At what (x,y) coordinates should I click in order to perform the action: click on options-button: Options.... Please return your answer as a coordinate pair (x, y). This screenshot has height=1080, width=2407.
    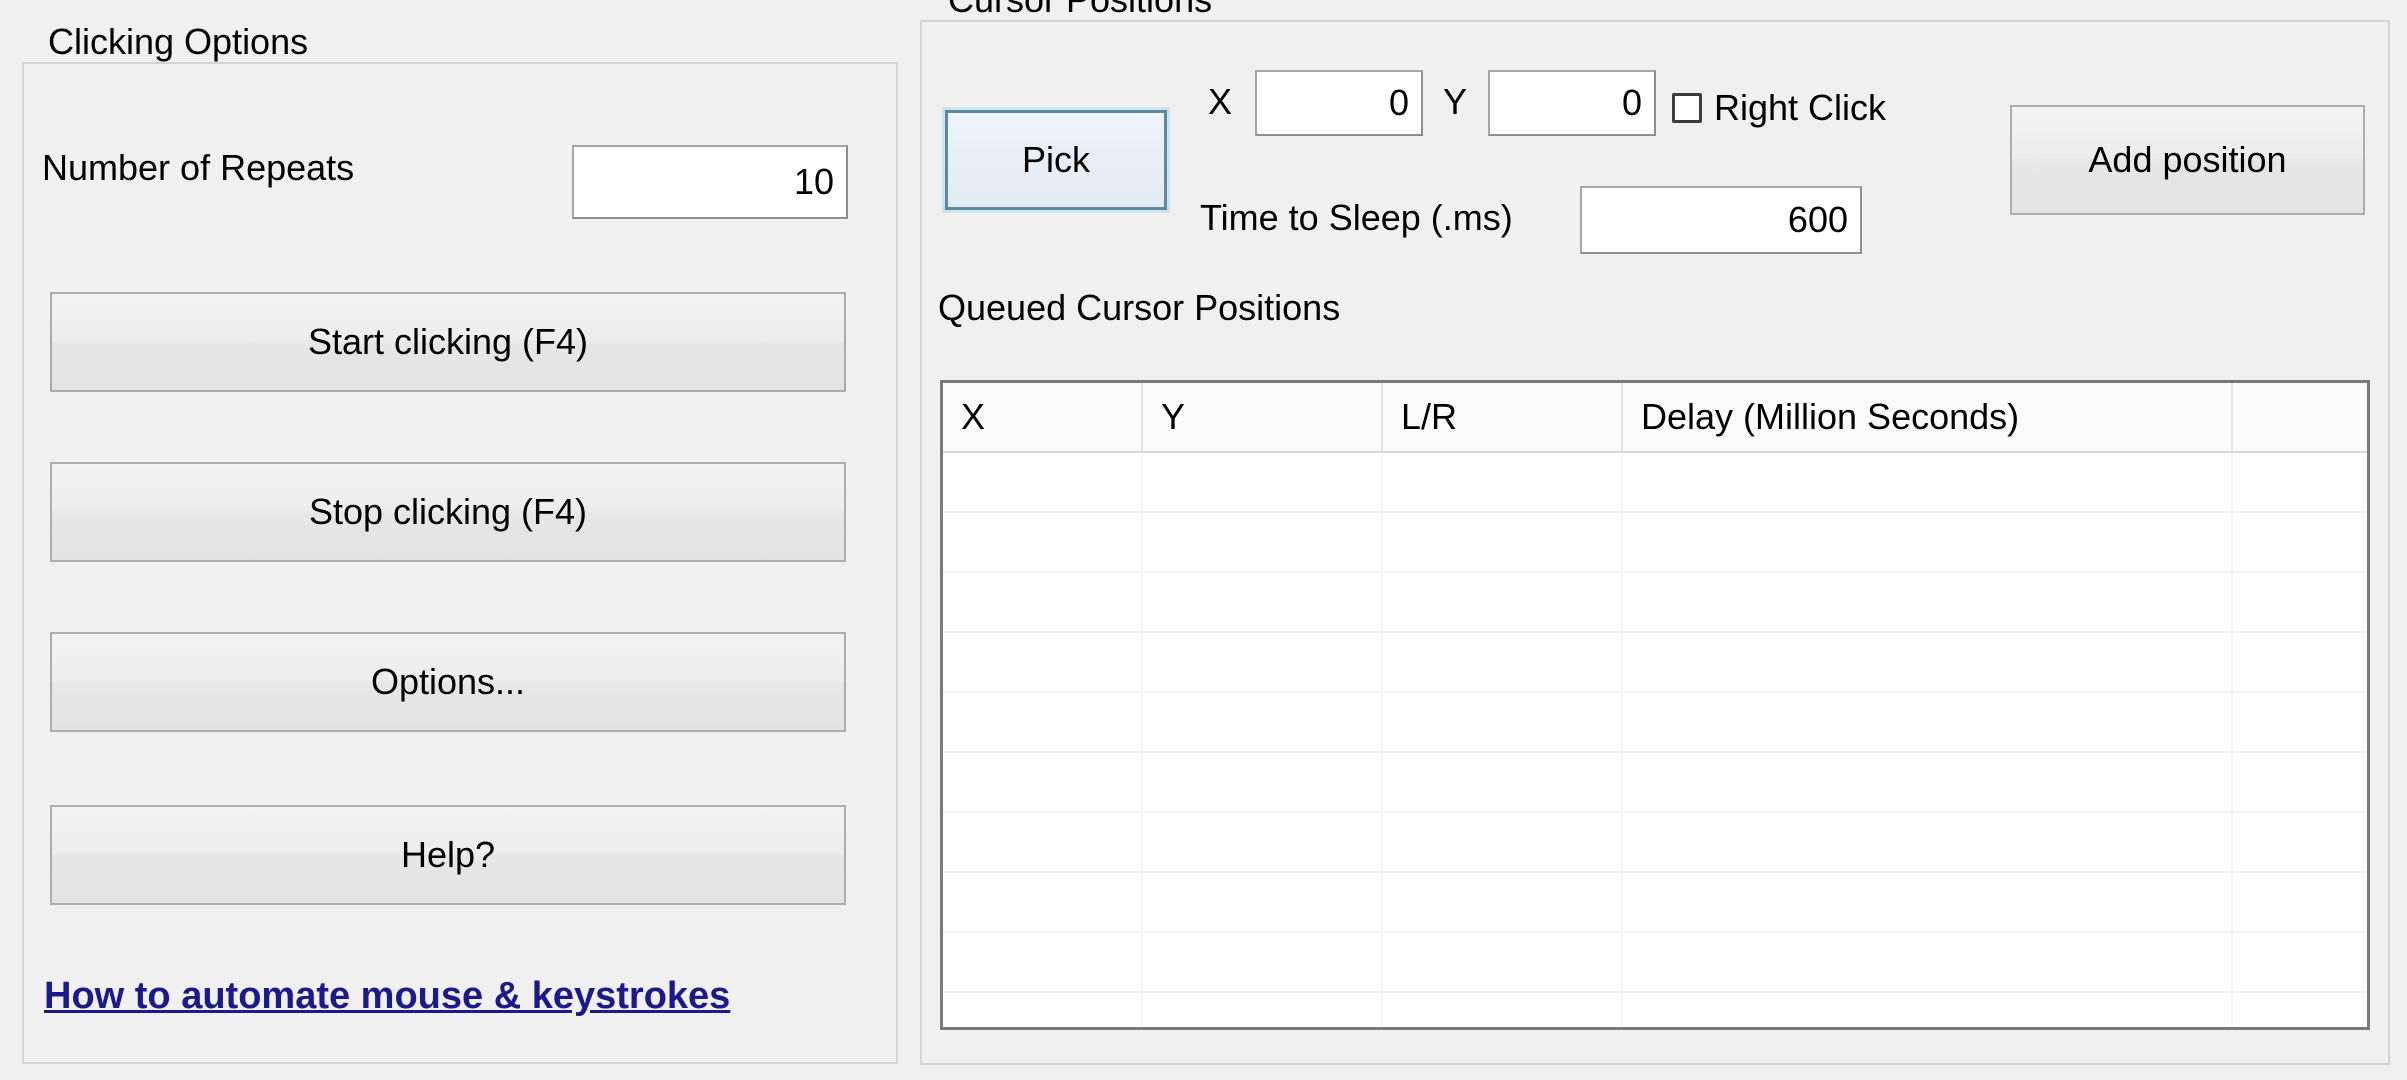
    Looking at the image, I should click on (448, 682).